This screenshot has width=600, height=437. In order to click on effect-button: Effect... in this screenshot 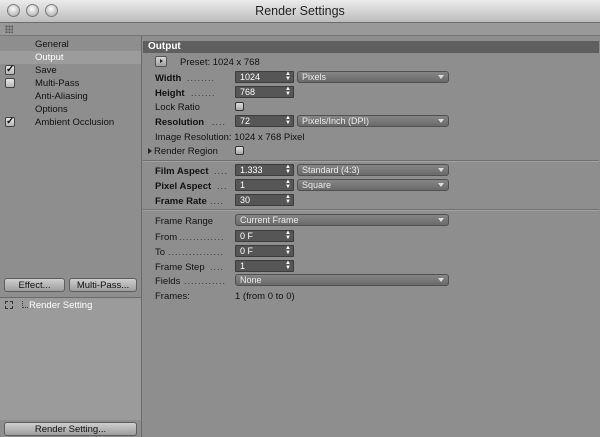, I will do `click(34, 285)`.